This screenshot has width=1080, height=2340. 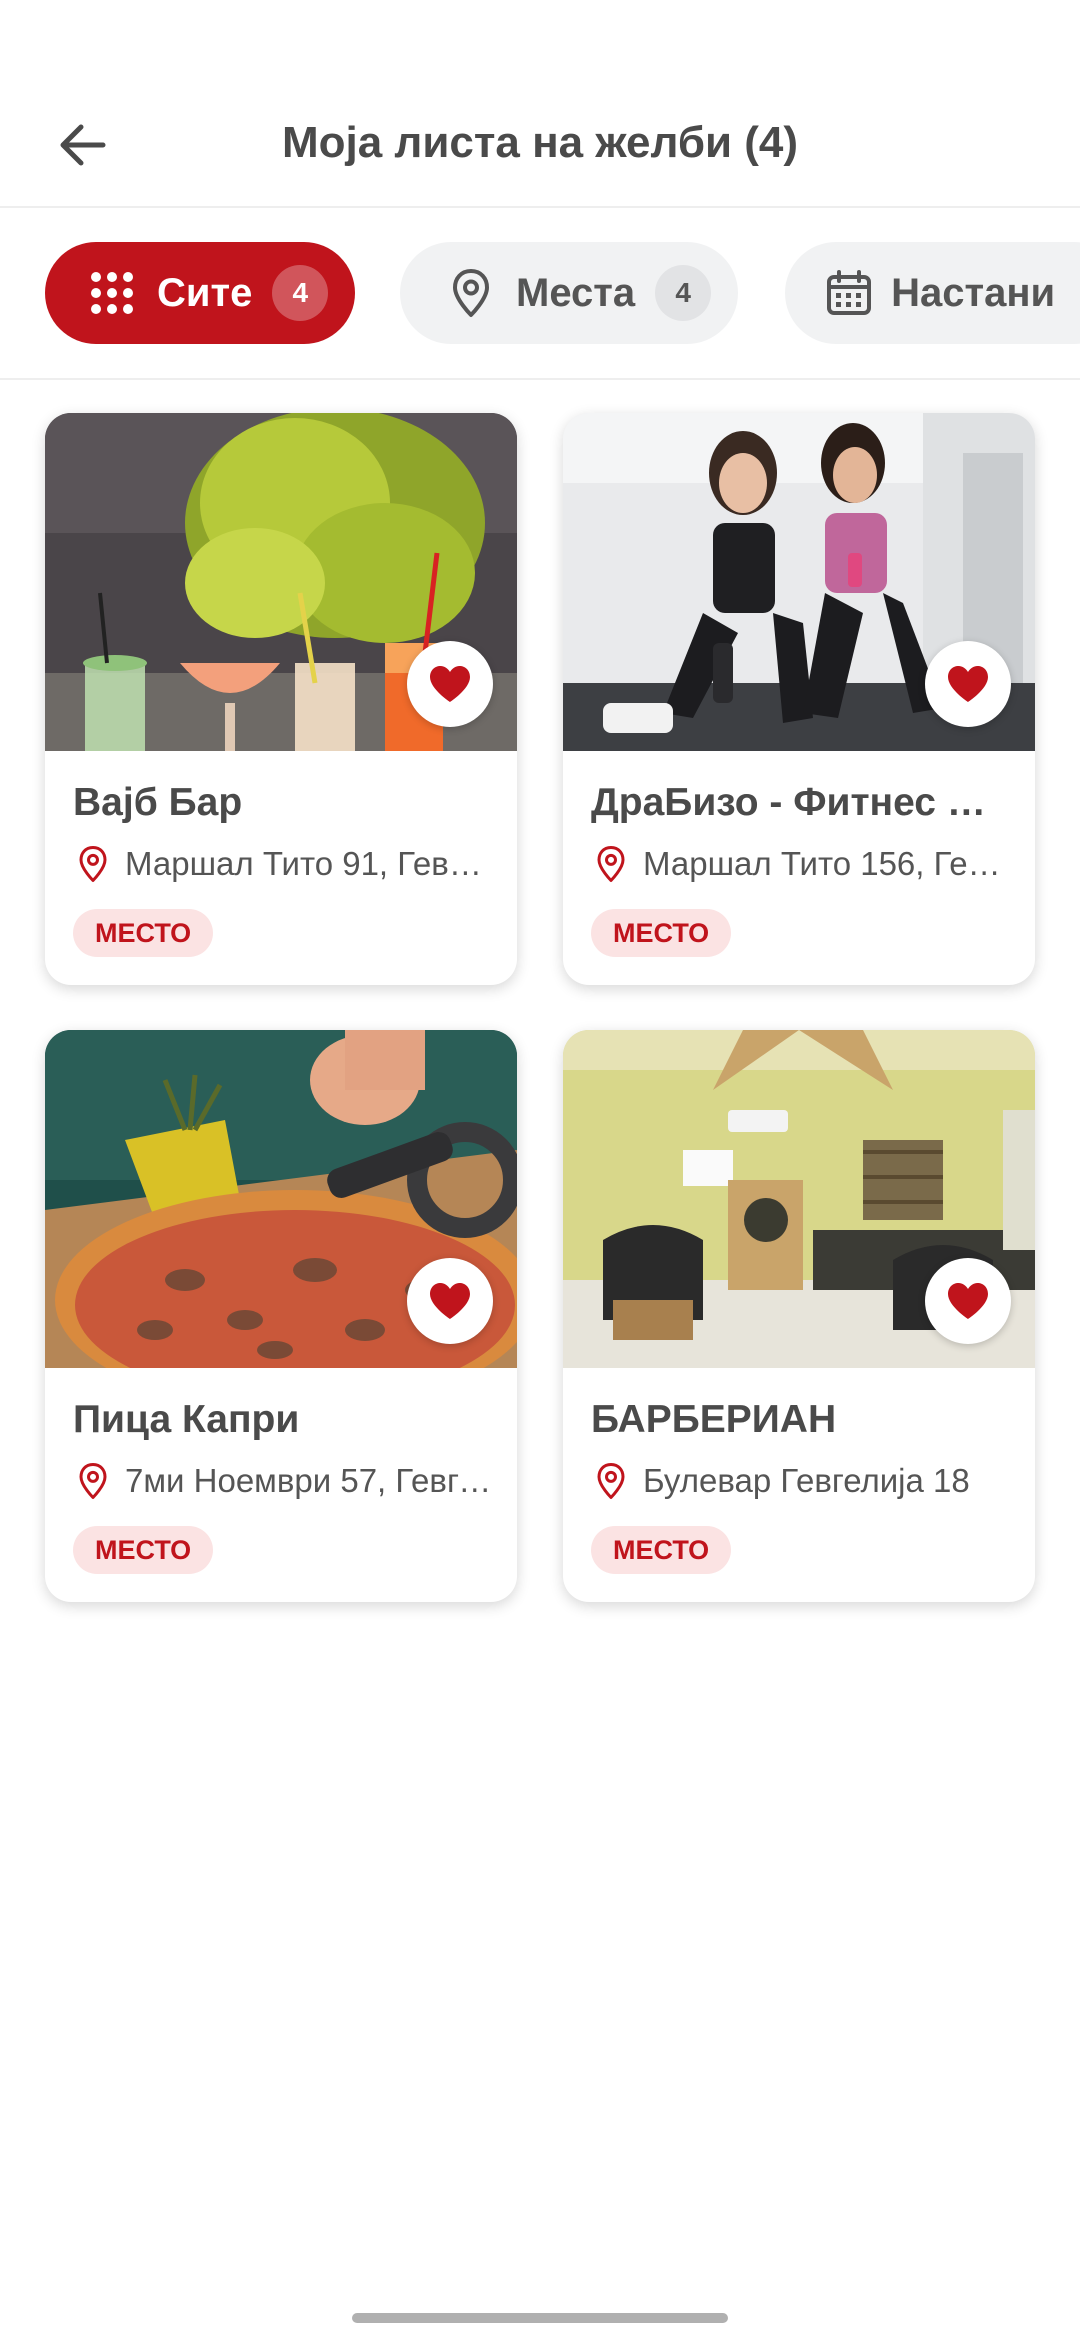 What do you see at coordinates (576, 292) in the screenshot?
I see `filter-chip-label: Места` at bounding box center [576, 292].